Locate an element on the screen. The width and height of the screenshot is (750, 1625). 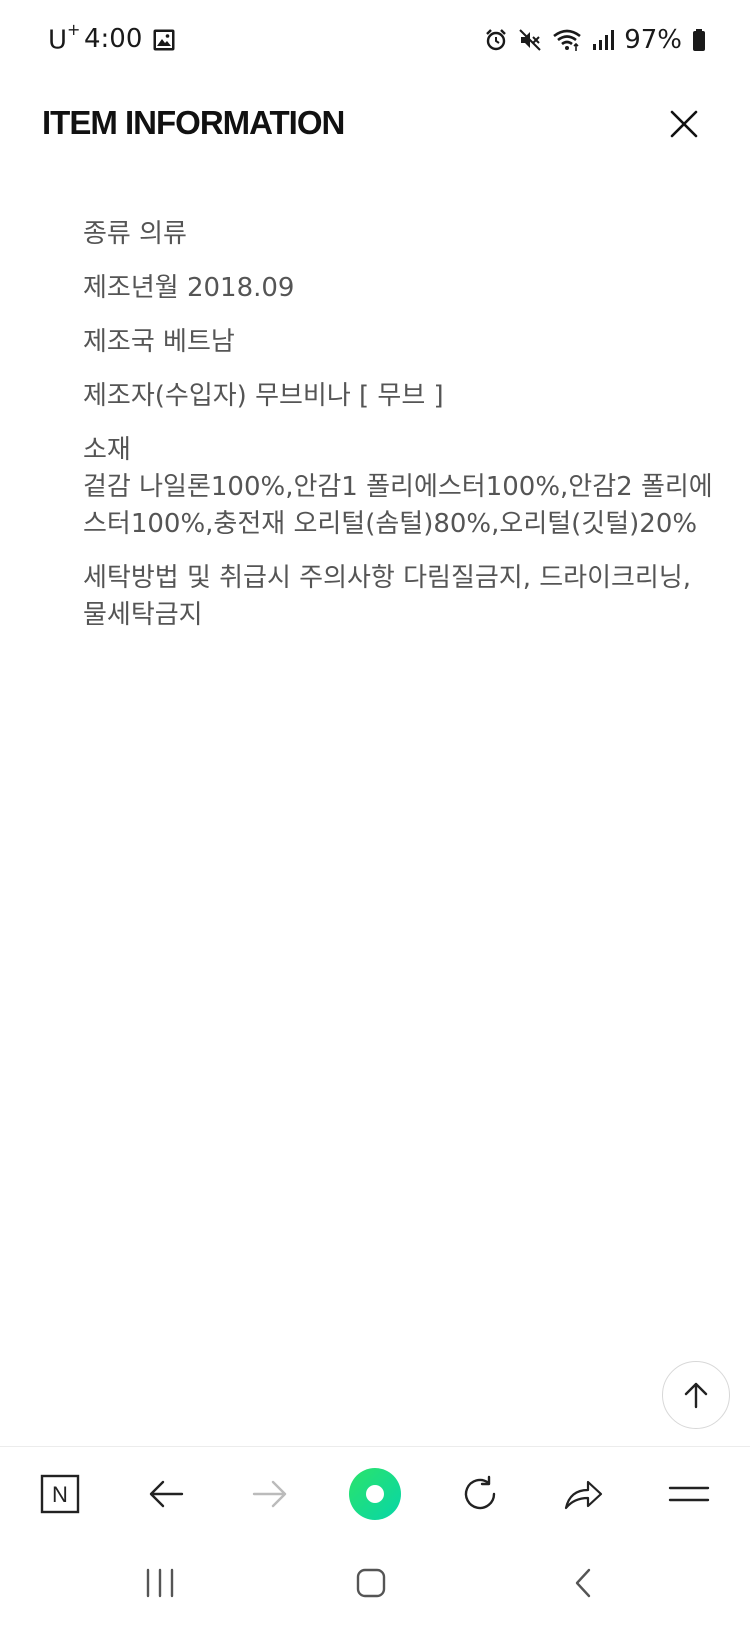
page-title: ITEM INFORMATION is located at coordinates (193, 122).